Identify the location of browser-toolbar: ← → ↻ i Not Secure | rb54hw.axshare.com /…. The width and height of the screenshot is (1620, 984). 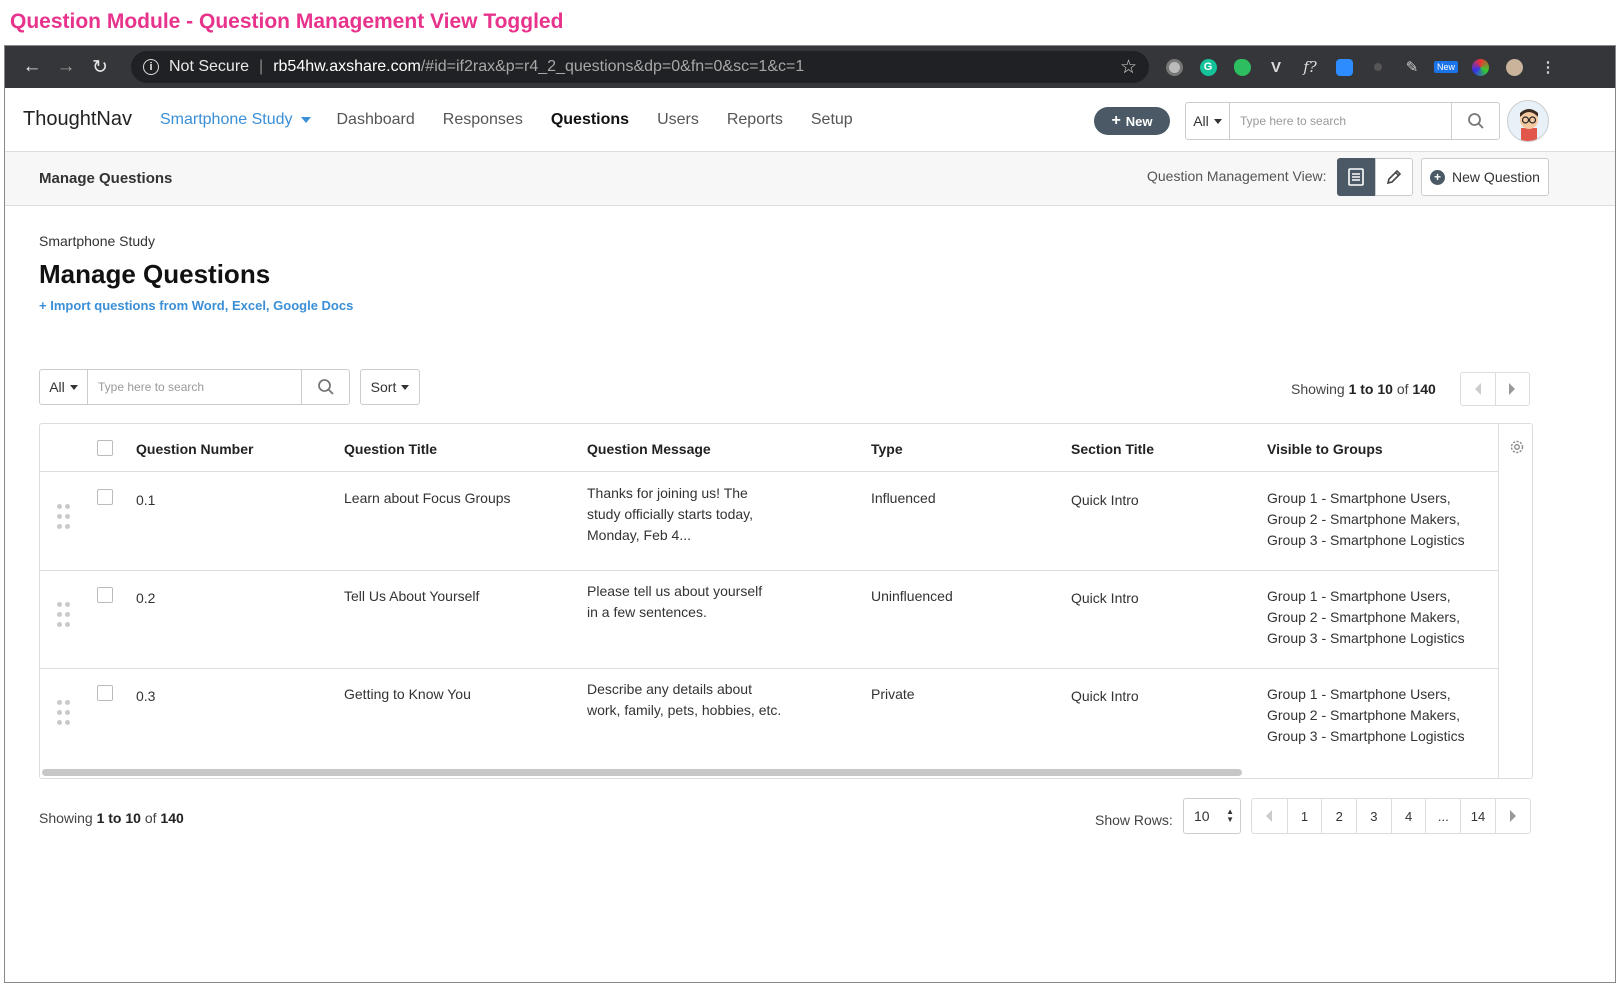
(810, 67).